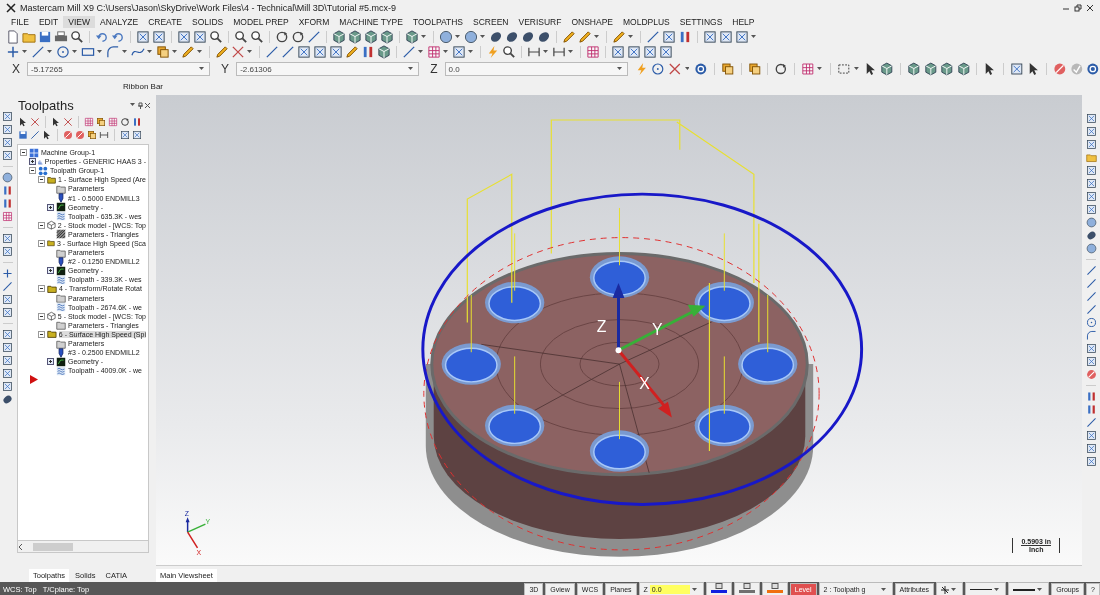  Describe the element at coordinates (371, 22) in the screenshot. I see `menu-item: MACHINE TYPE` at that location.